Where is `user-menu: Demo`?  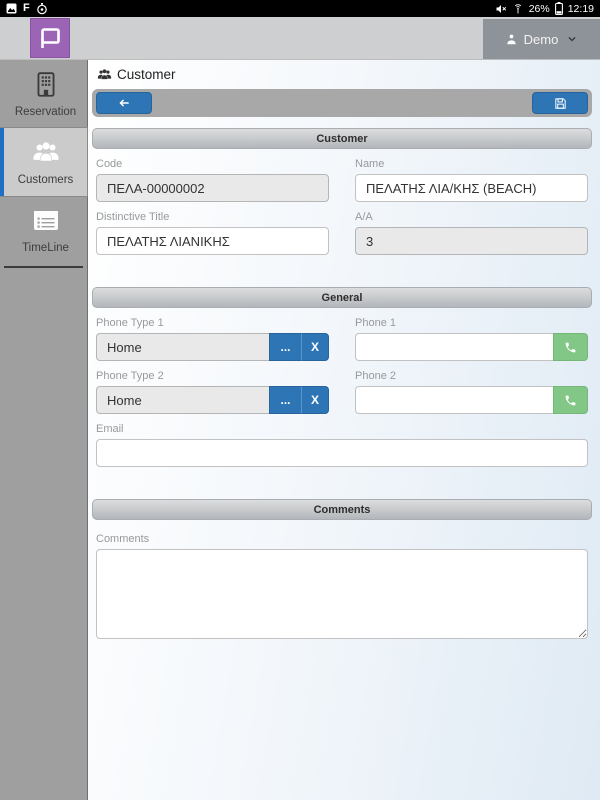 user-menu: Demo is located at coordinates (541, 39).